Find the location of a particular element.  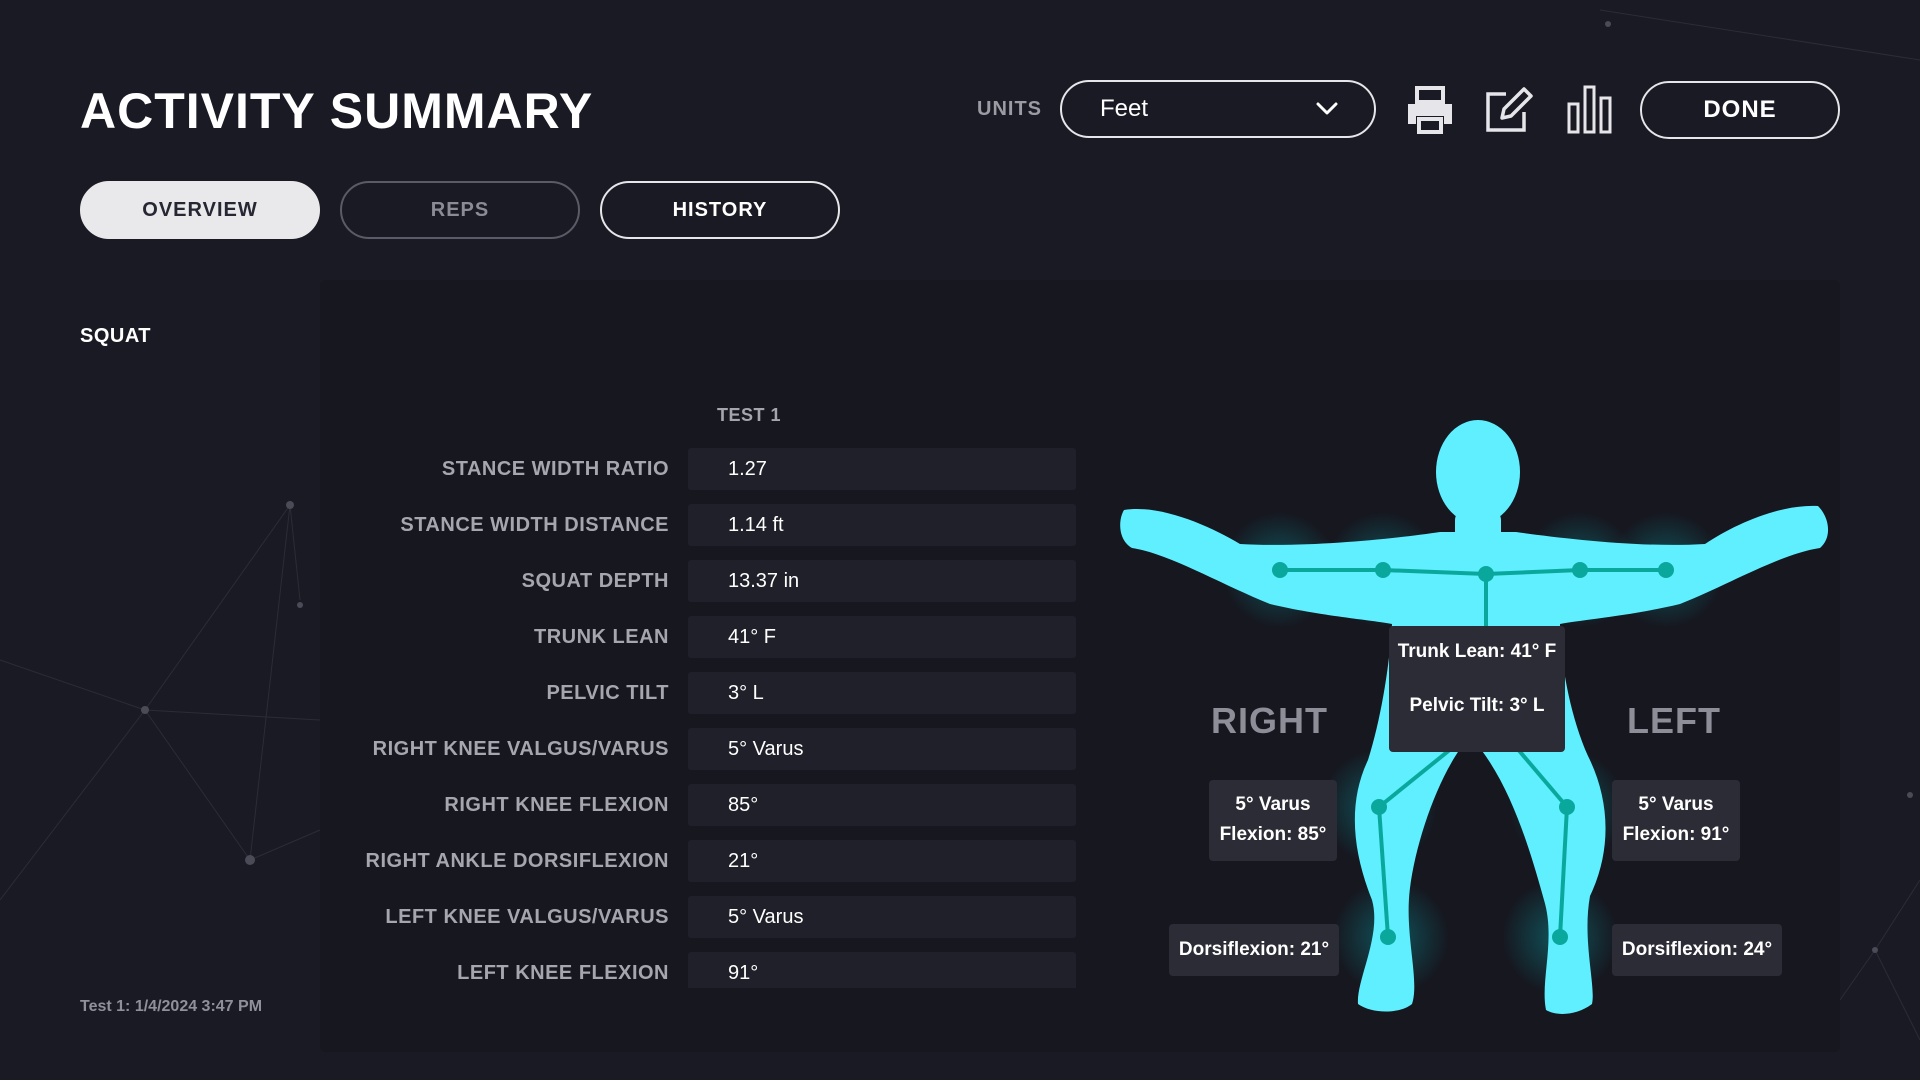

table-row: PELVIC TILT 3° L is located at coordinates (700, 693).